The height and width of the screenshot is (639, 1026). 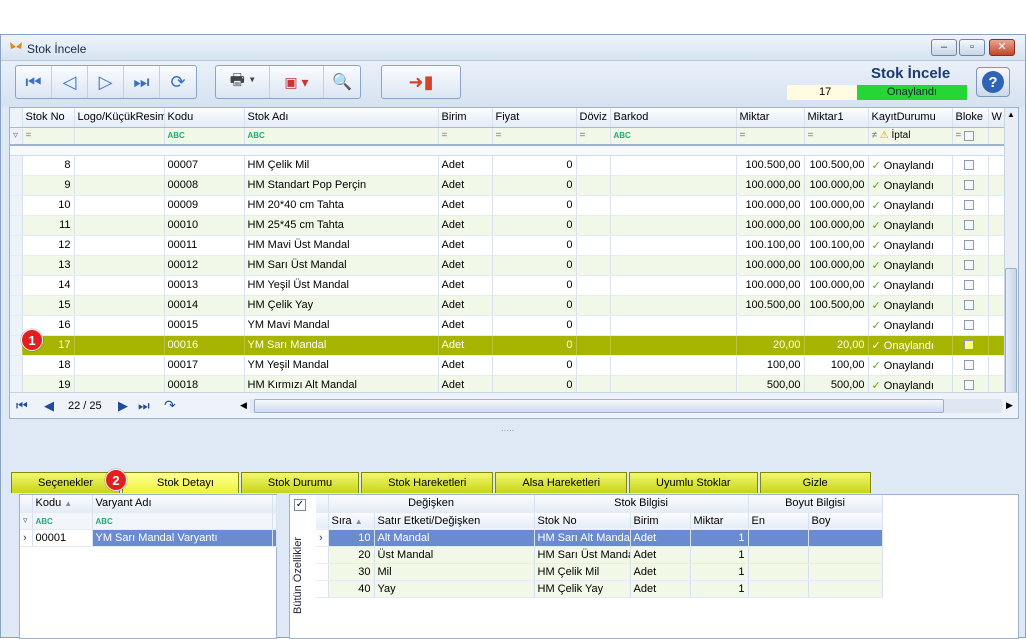 I want to click on detail-col-miktar: Miktar, so click(x=719, y=521).